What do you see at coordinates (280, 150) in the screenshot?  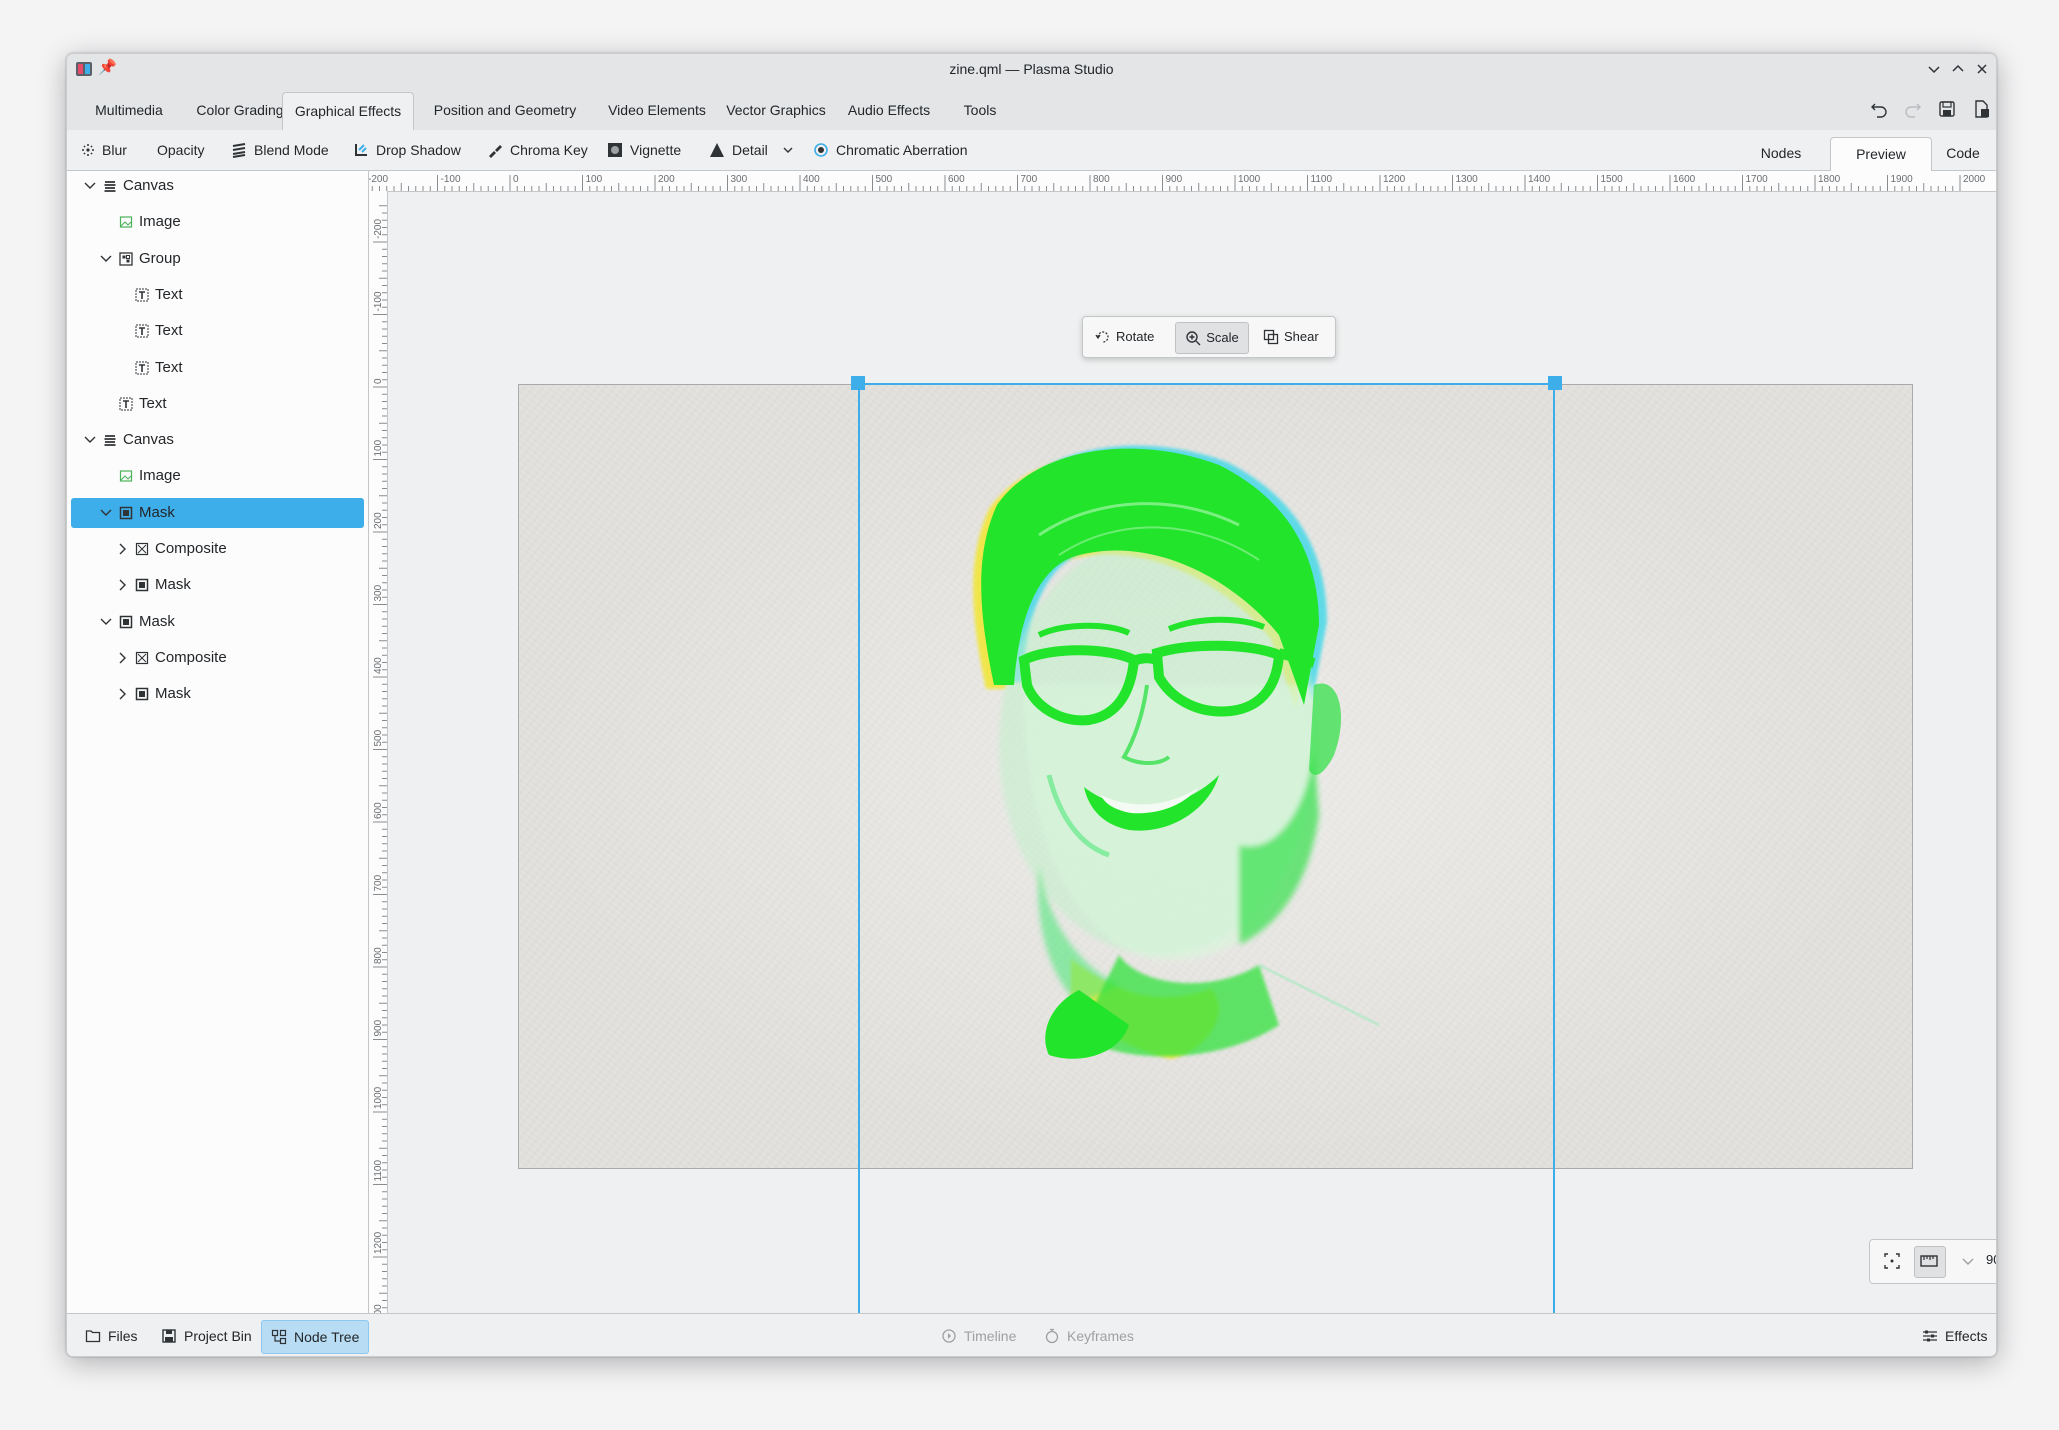 I see `blend-mode-button: Blend Mode` at bounding box center [280, 150].